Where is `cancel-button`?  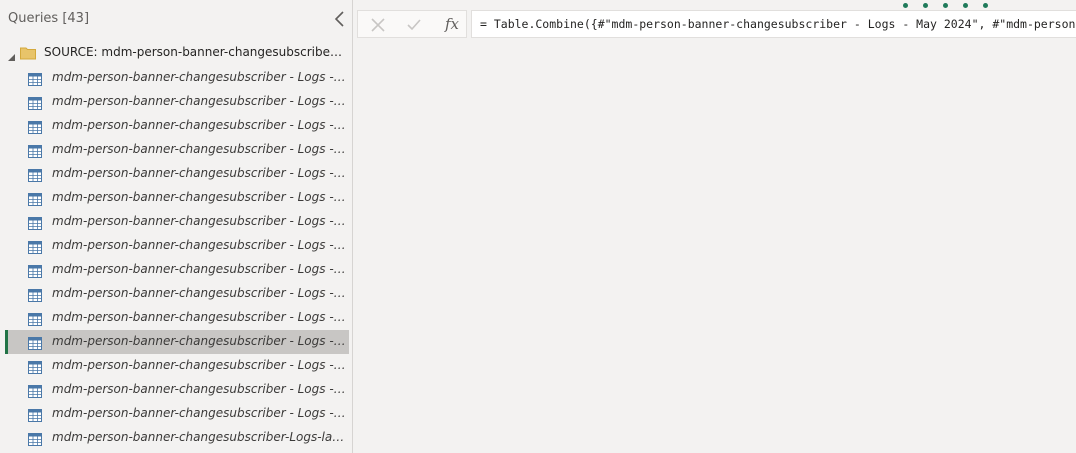
cancel-button is located at coordinates (378, 25).